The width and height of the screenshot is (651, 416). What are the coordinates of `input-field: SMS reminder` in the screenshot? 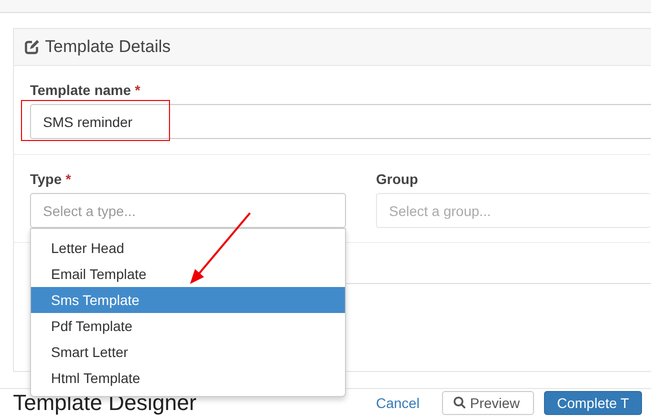 It's located at (340, 121).